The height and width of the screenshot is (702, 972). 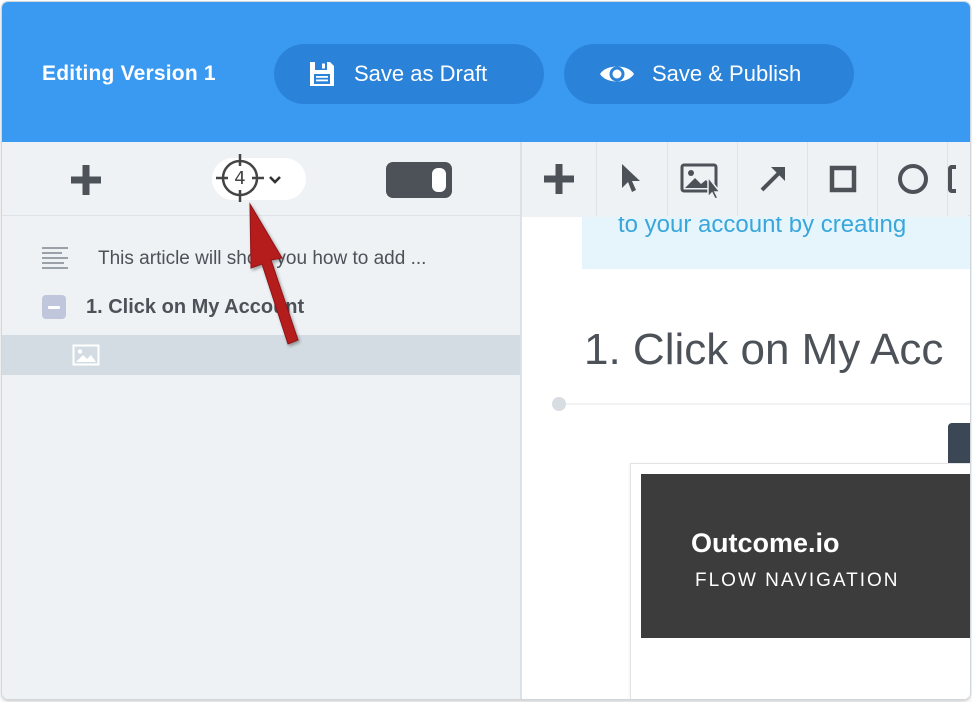 I want to click on toggle-icon, so click(x=439, y=180).